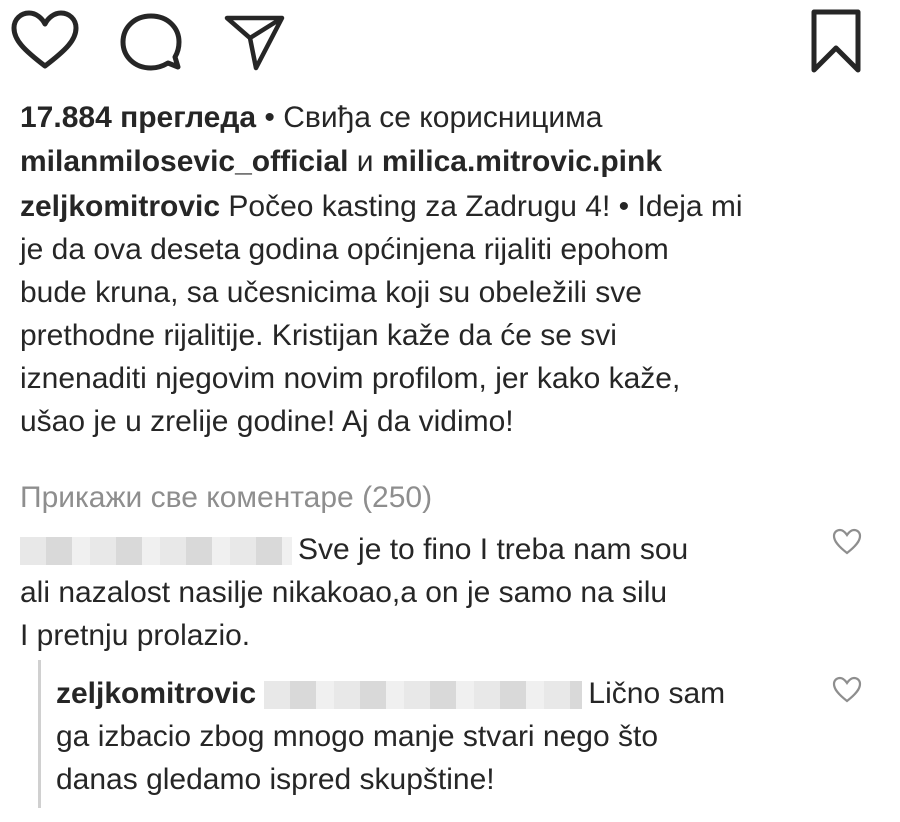  I want to click on comment-text: Sve je to fino I treba nam sou, so click(493, 549).